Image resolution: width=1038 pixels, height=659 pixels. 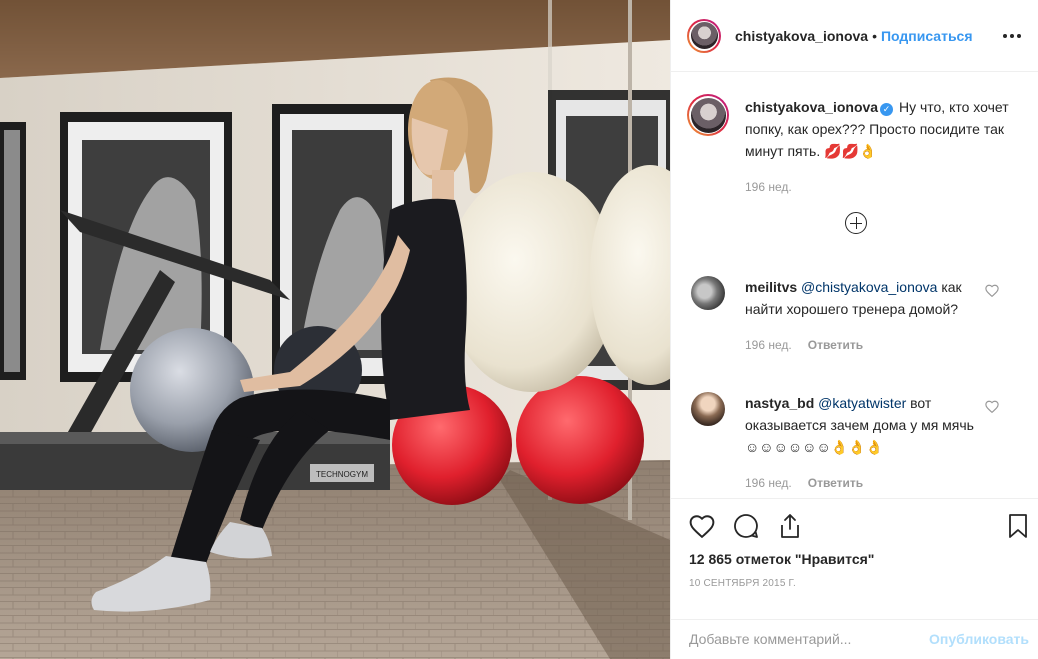 I want to click on comment-username: nastya_bd, so click(x=779, y=403).